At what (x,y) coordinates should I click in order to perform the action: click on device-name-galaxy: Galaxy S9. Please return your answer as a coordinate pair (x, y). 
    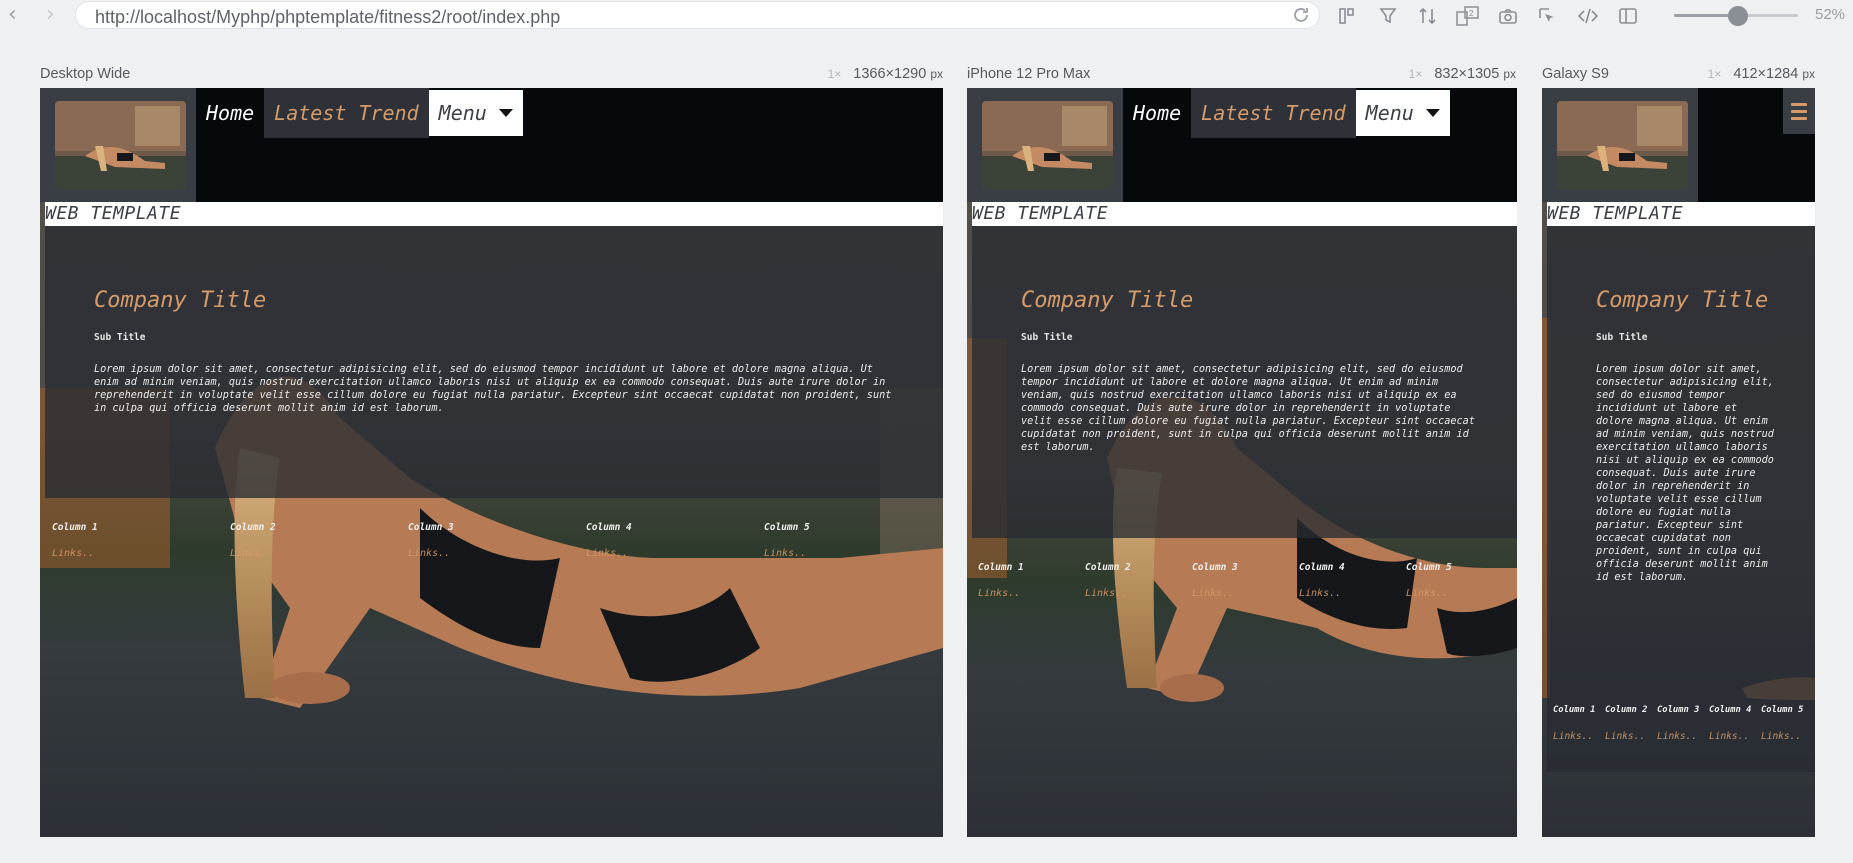
    Looking at the image, I should click on (1575, 74).